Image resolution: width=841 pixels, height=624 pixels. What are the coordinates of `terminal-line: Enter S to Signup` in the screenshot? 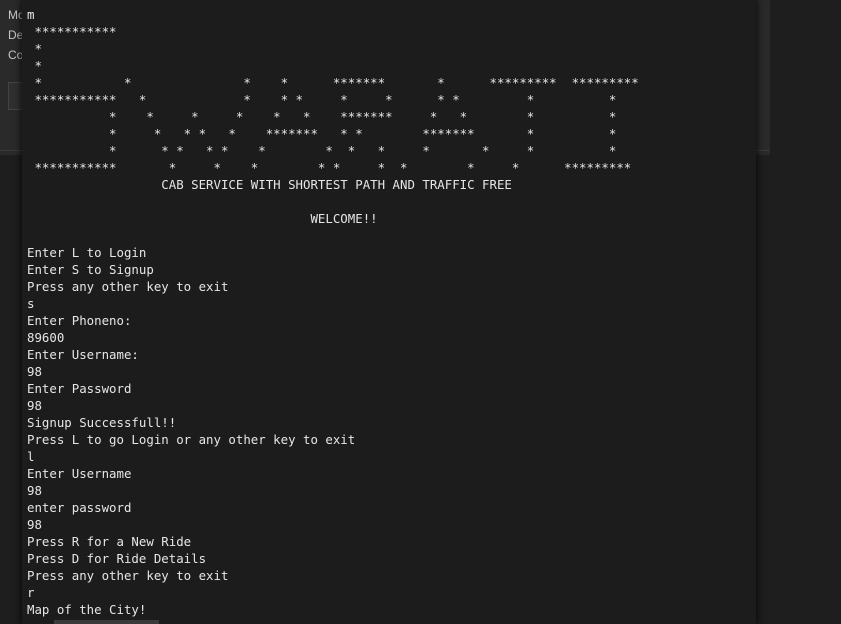 It's located at (90, 269).